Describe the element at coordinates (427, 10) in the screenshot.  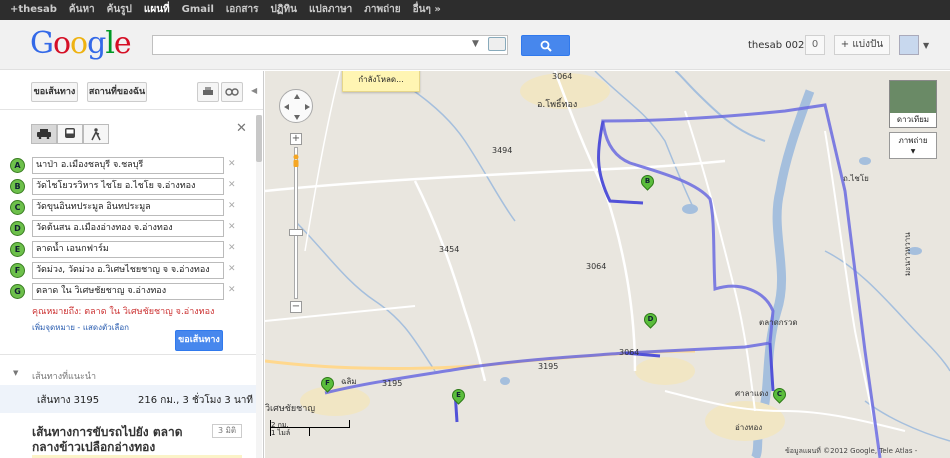
I see `topbar-more-link: อื่นๆ »` at that location.